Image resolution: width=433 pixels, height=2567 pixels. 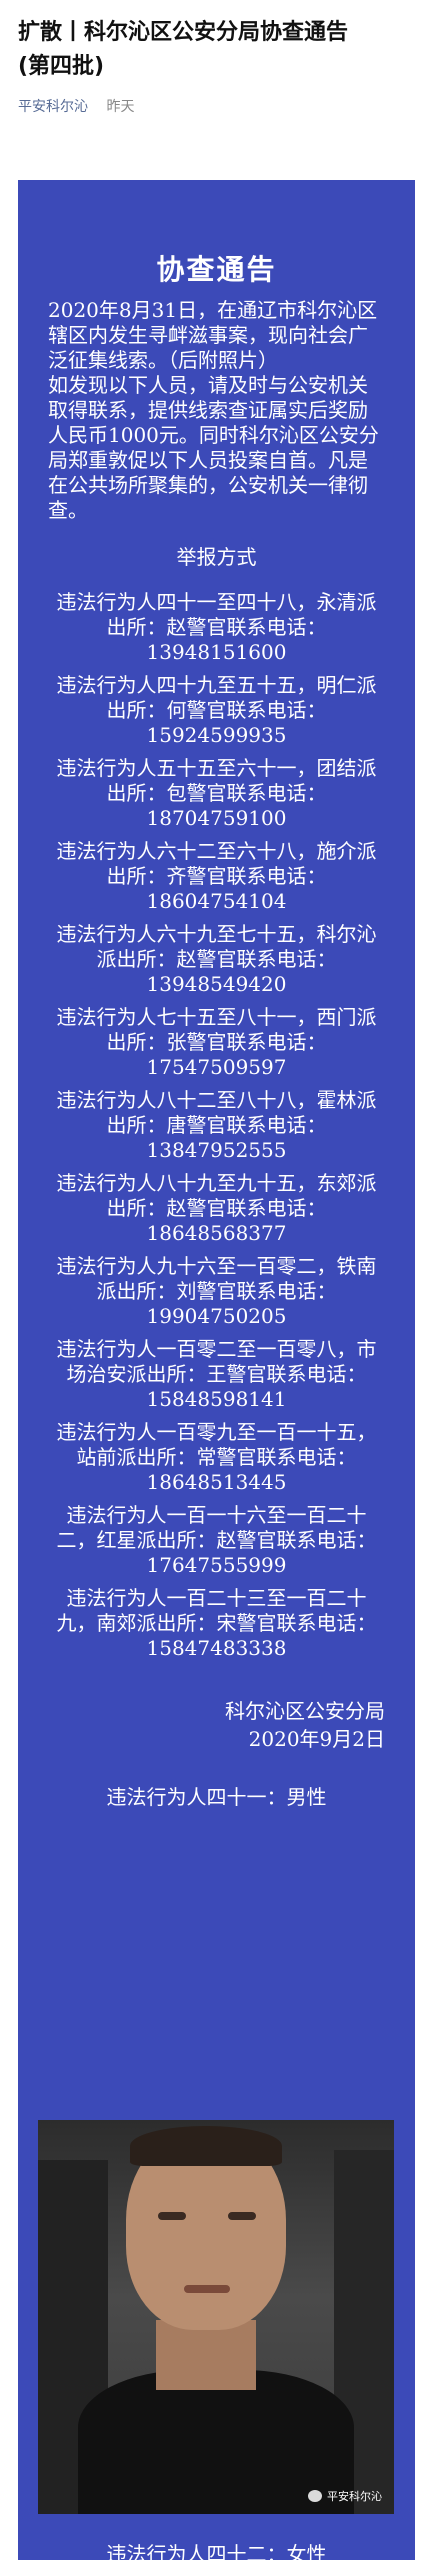 What do you see at coordinates (305, 1711) in the screenshot?
I see `signature-org: 科尔沁区公安分局` at bounding box center [305, 1711].